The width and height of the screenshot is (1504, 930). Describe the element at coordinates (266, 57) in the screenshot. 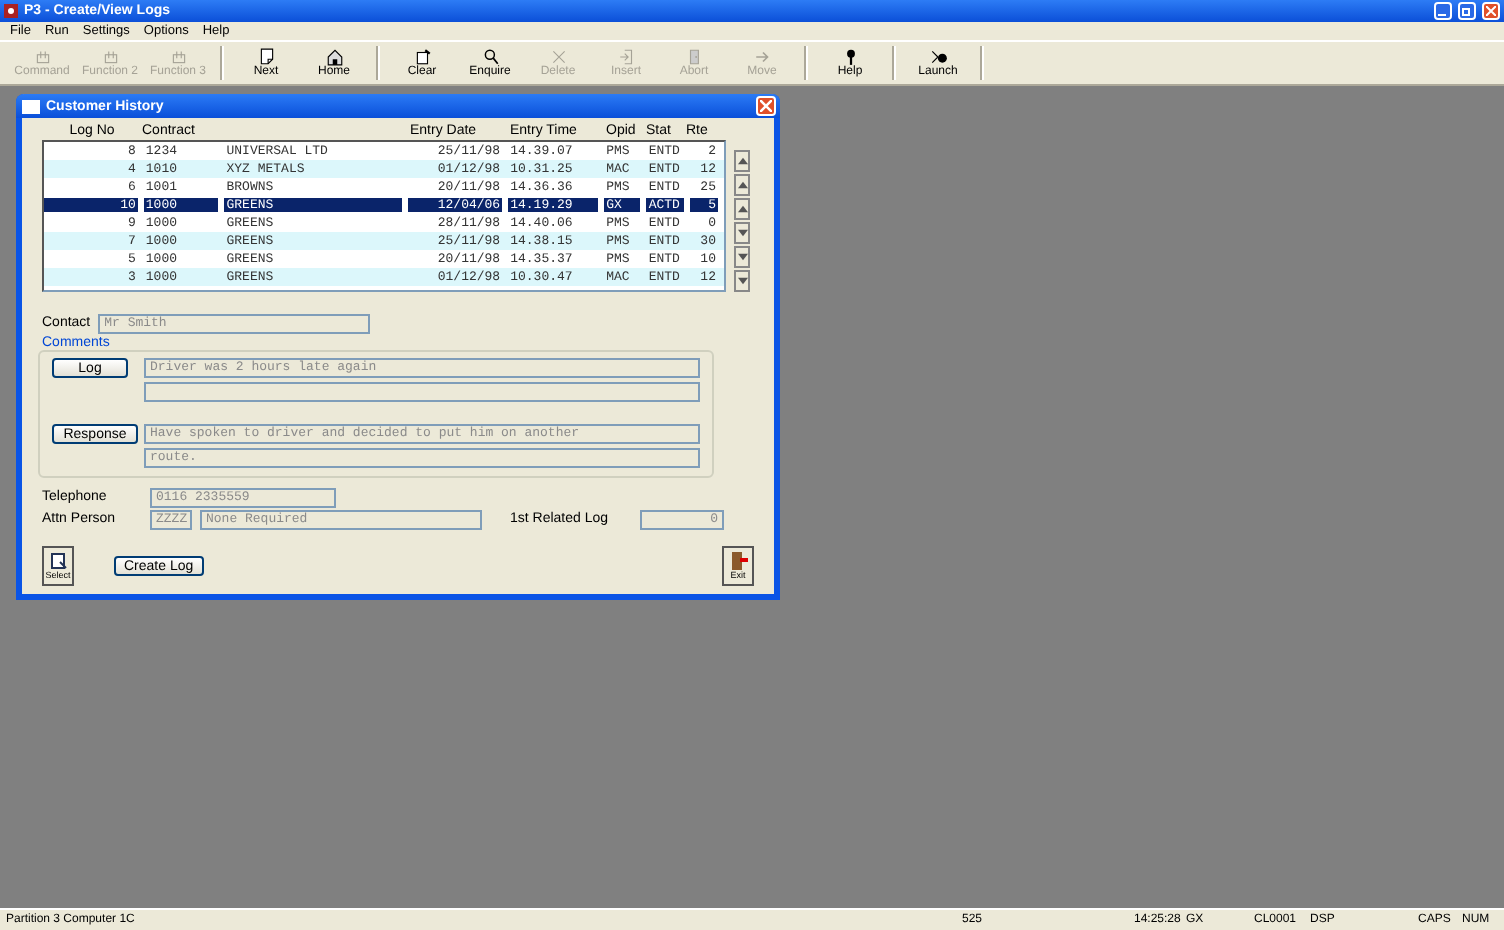

I see `page-icon` at that location.